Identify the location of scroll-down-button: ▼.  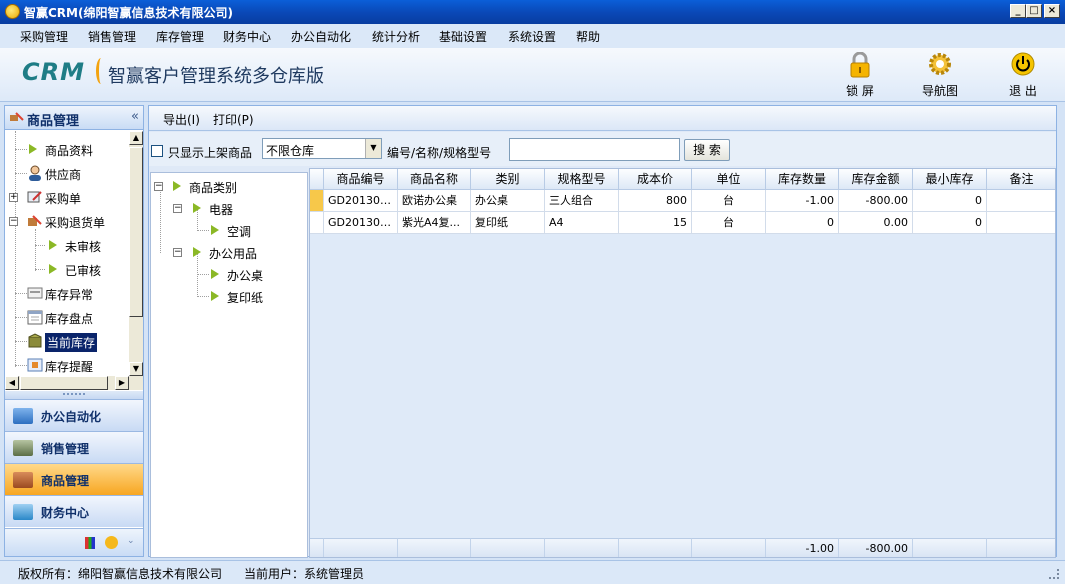
(136, 369).